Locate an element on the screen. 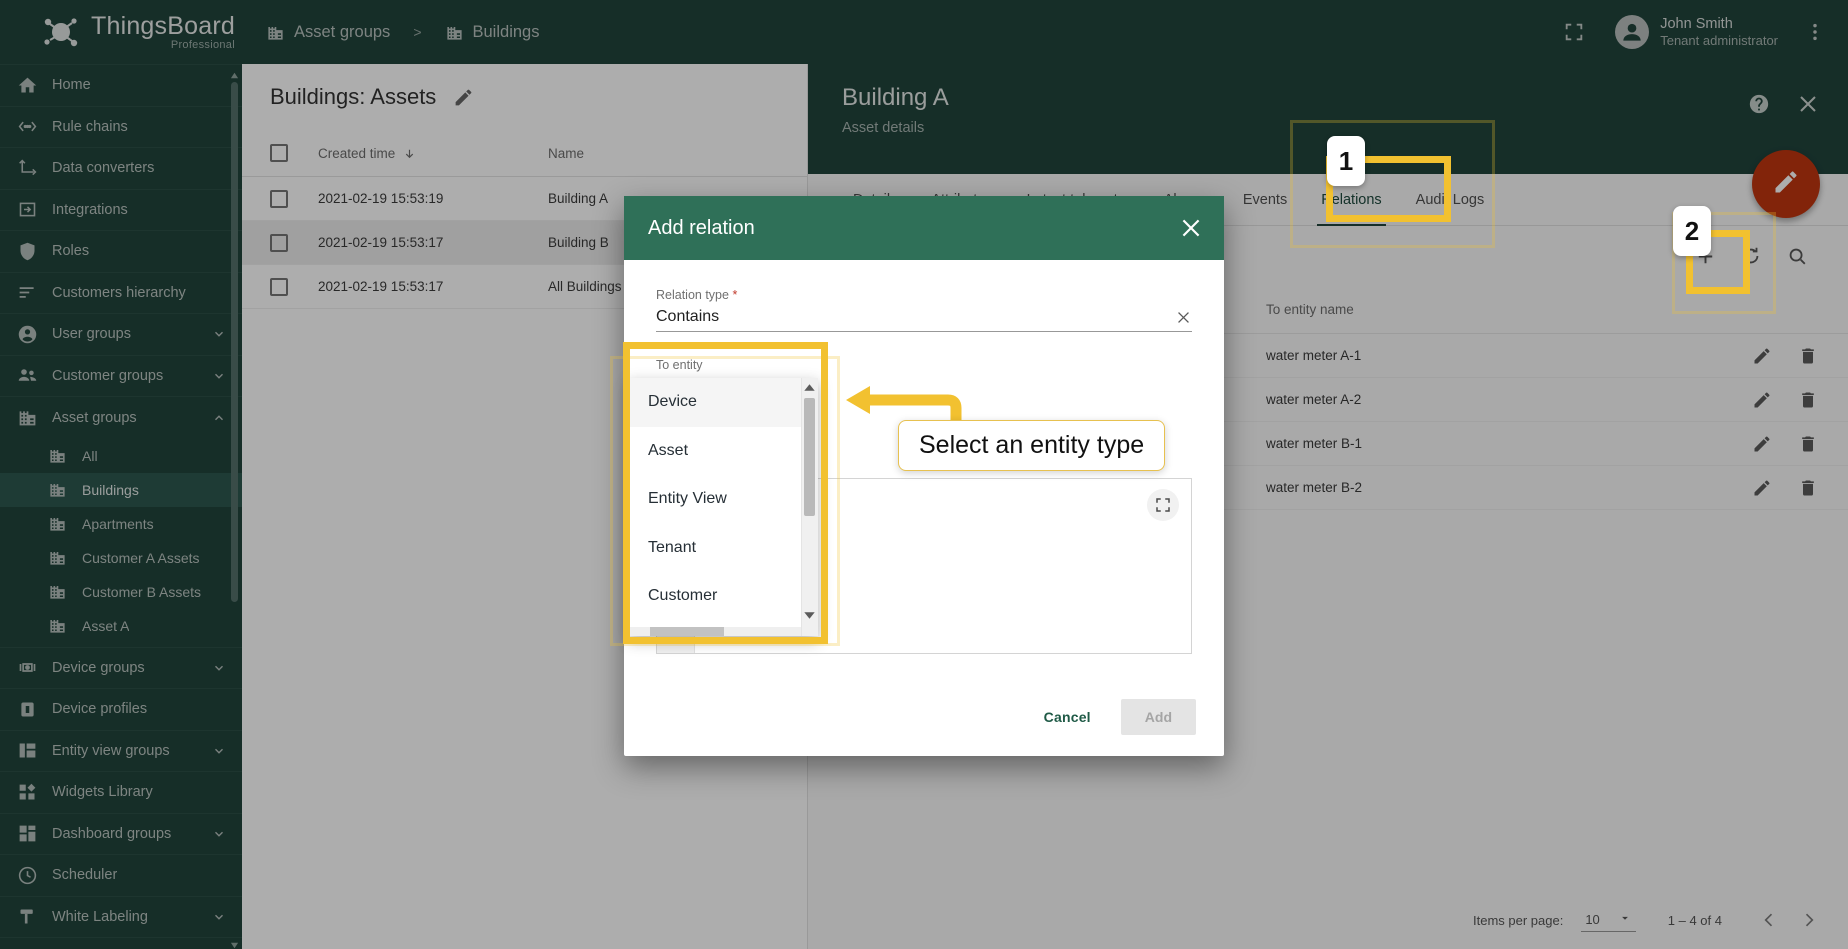 The image size is (1848, 949). annotation-step-1: 1 is located at coordinates (1346, 161).